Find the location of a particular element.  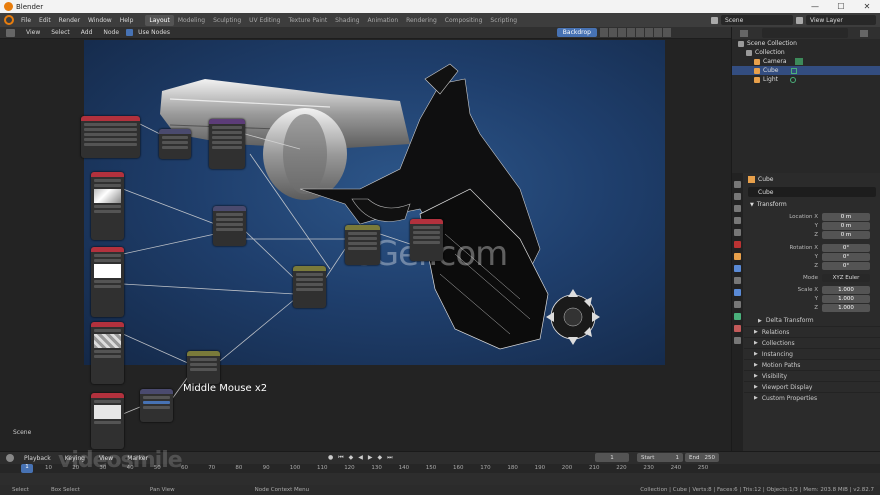

transform-panel-header: ▼ Transform is located at coordinates (812, 204).